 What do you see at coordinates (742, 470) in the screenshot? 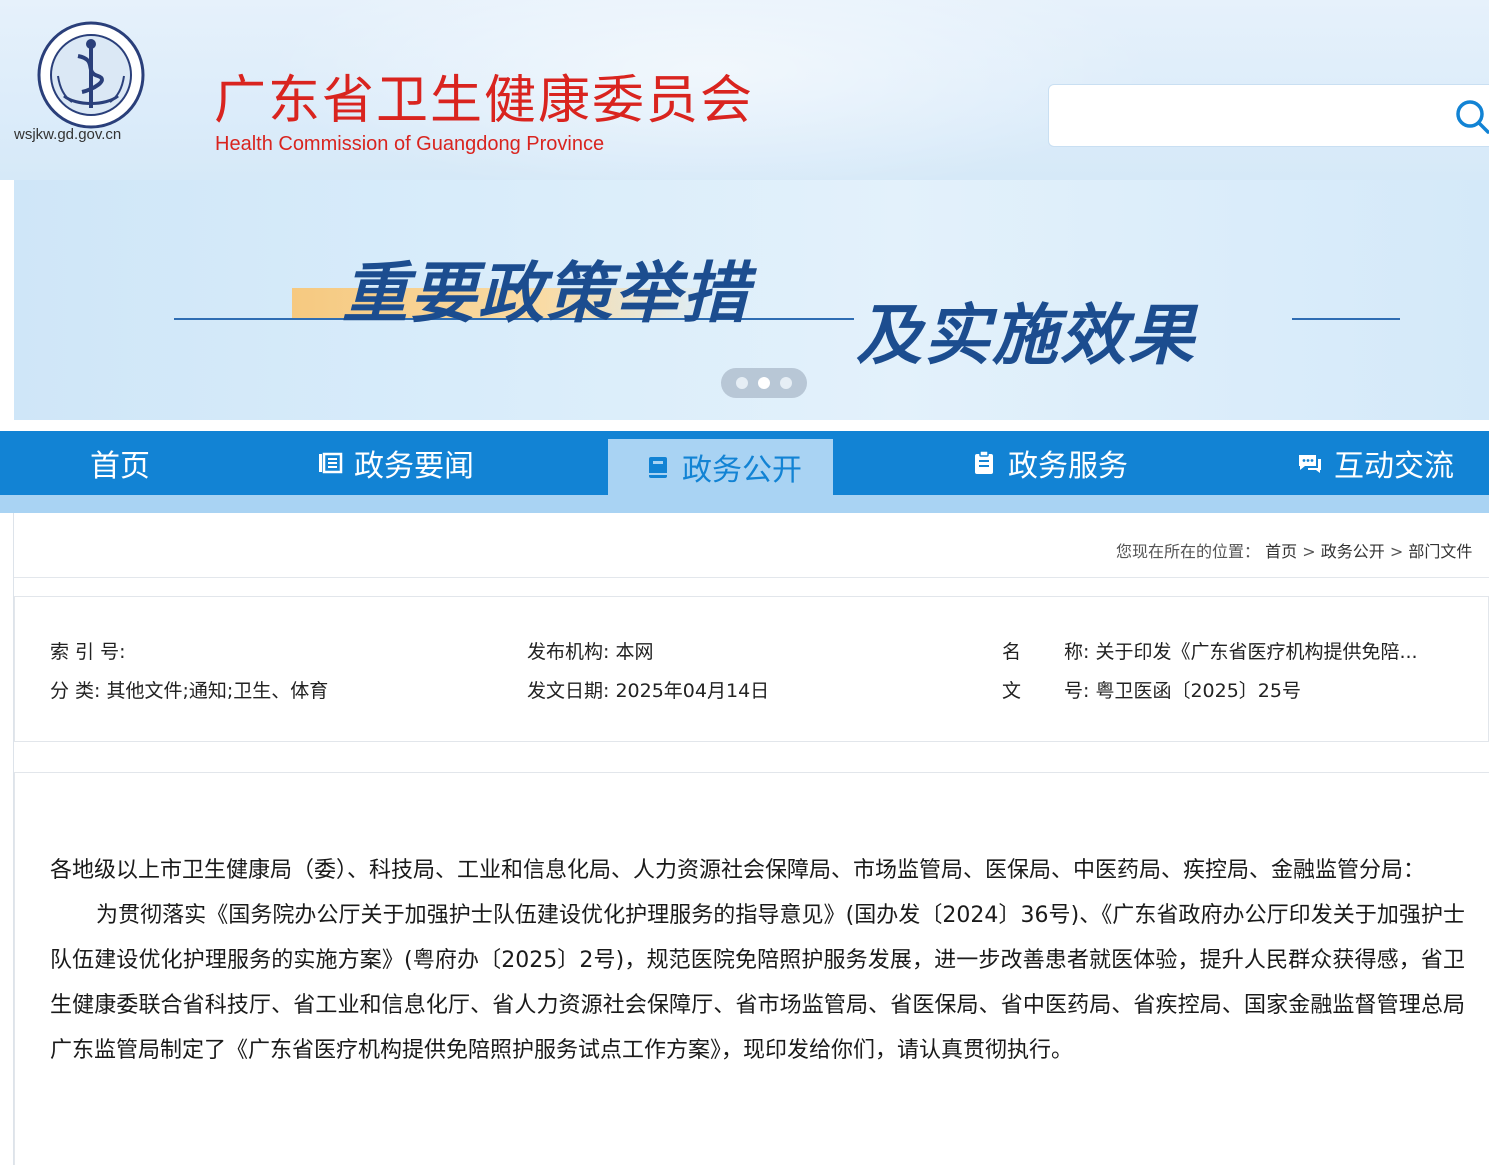
I see `nav-item-label: 政务公开` at bounding box center [742, 470].